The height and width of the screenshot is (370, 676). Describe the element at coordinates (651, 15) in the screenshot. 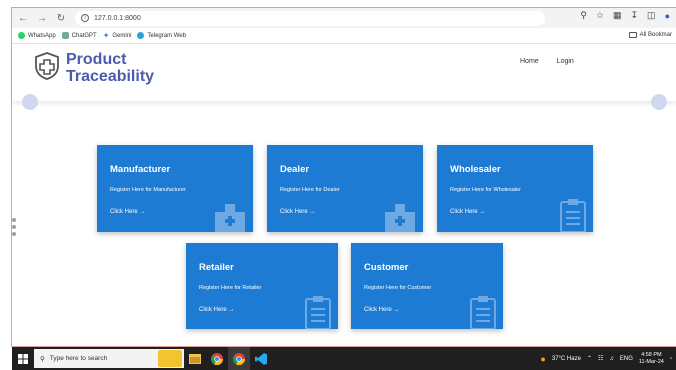

I see `sidebar-icon: ◫` at that location.